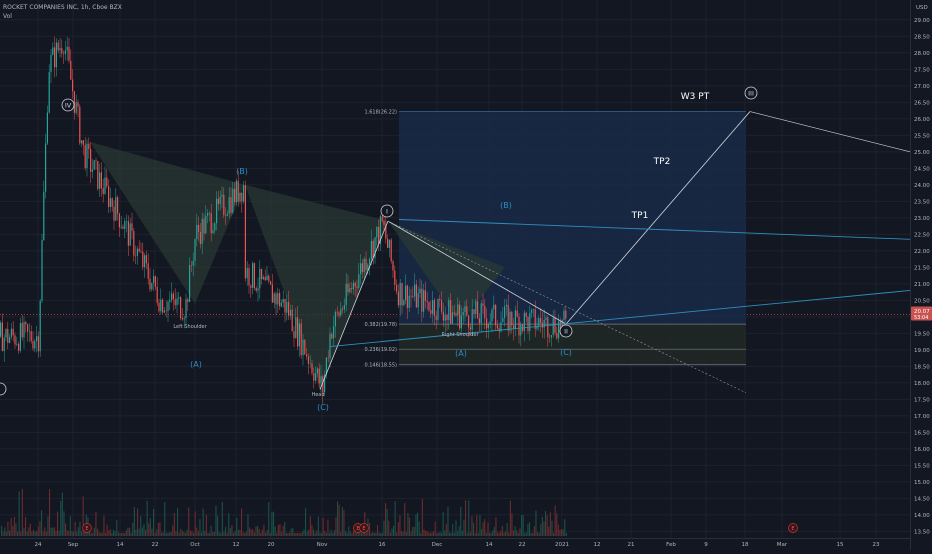 The width and height of the screenshot is (932, 554). Describe the element at coordinates (363, 529) in the screenshot. I see `earnings-marker-text: E` at that location.